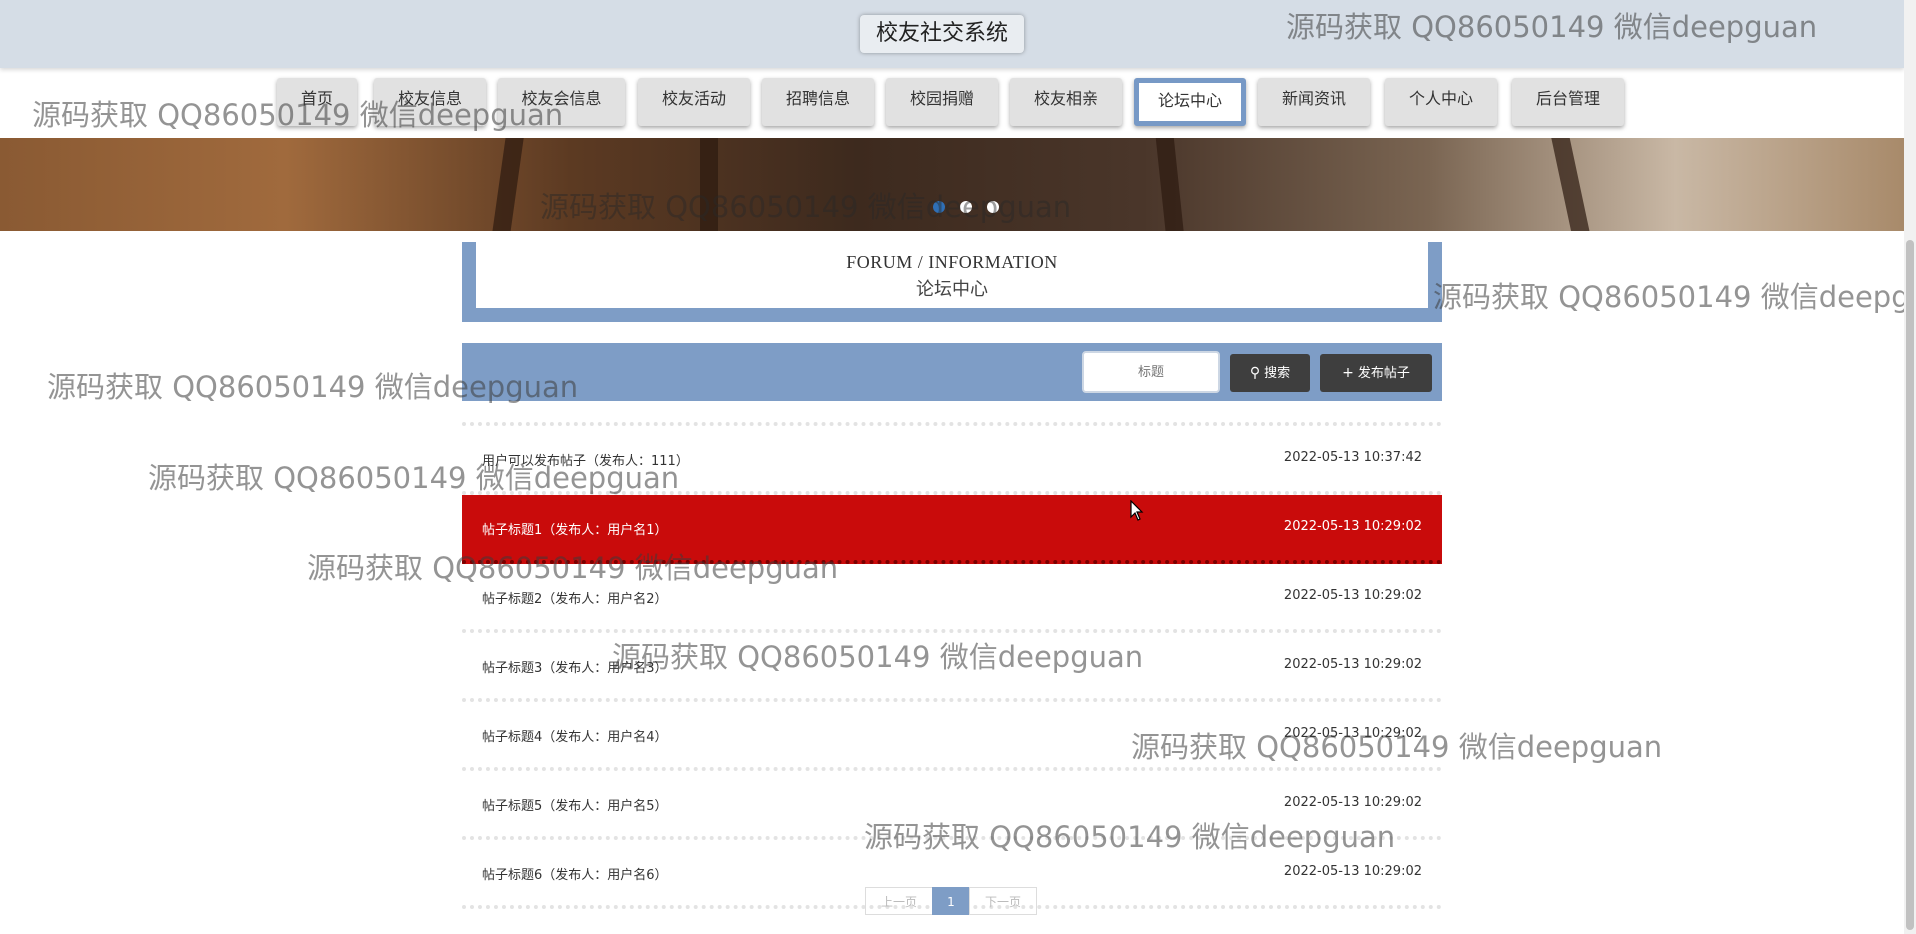 The width and height of the screenshot is (1916, 934). I want to click on nav-item-donations: 校园捐赠, so click(942, 102).